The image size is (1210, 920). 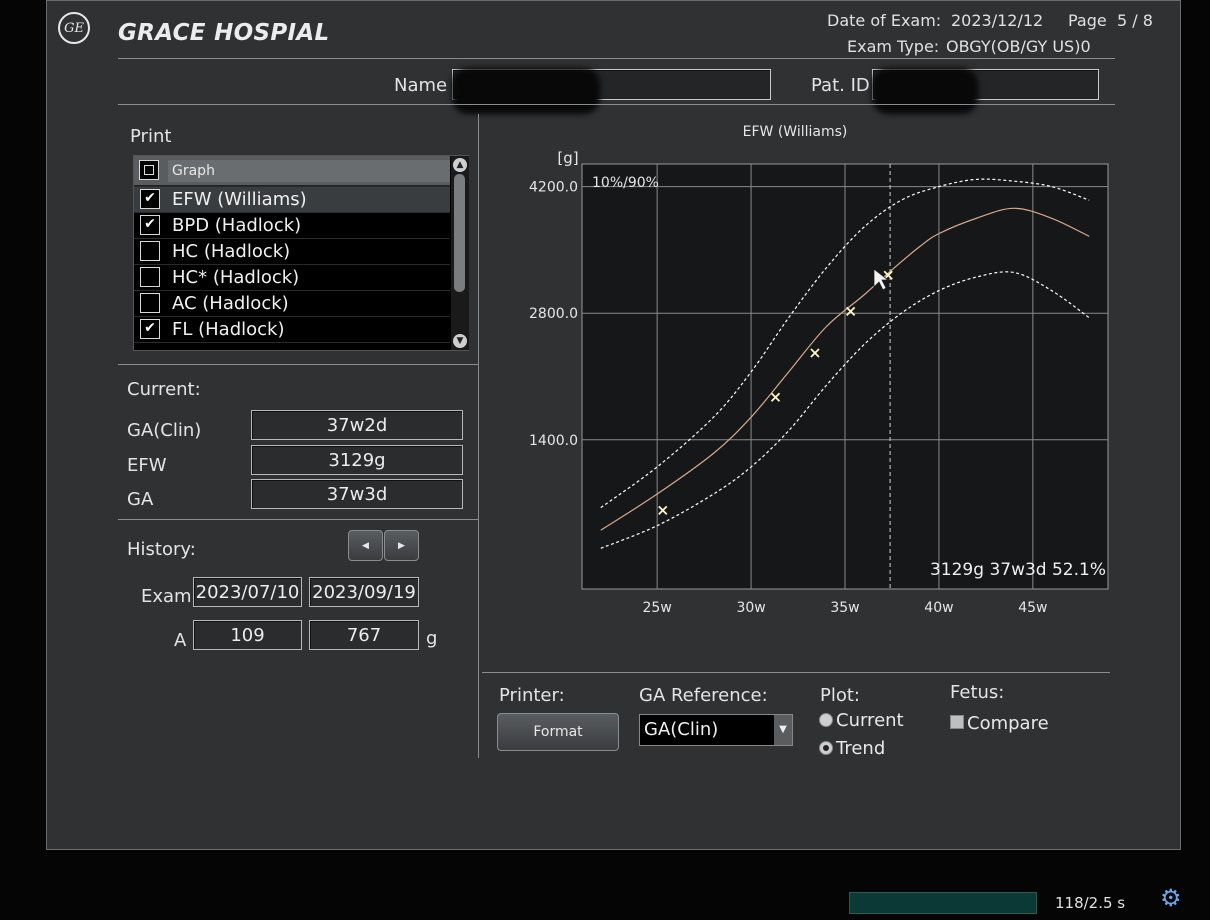 What do you see at coordinates (861, 748) in the screenshot?
I see `plot-trend-label: Trend` at bounding box center [861, 748].